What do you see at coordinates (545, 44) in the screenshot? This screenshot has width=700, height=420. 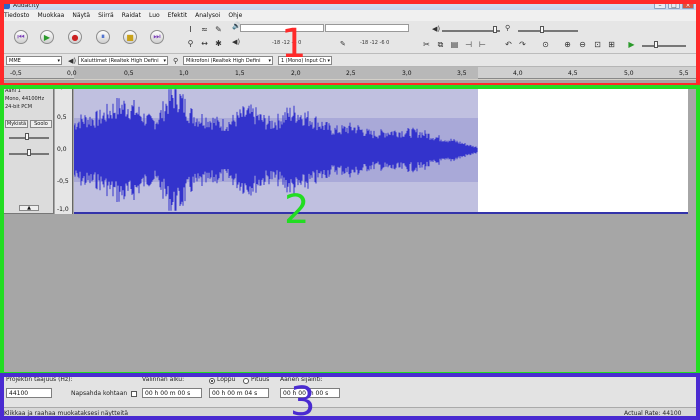 I see `sync-lock-icon: ⊙` at bounding box center [545, 44].